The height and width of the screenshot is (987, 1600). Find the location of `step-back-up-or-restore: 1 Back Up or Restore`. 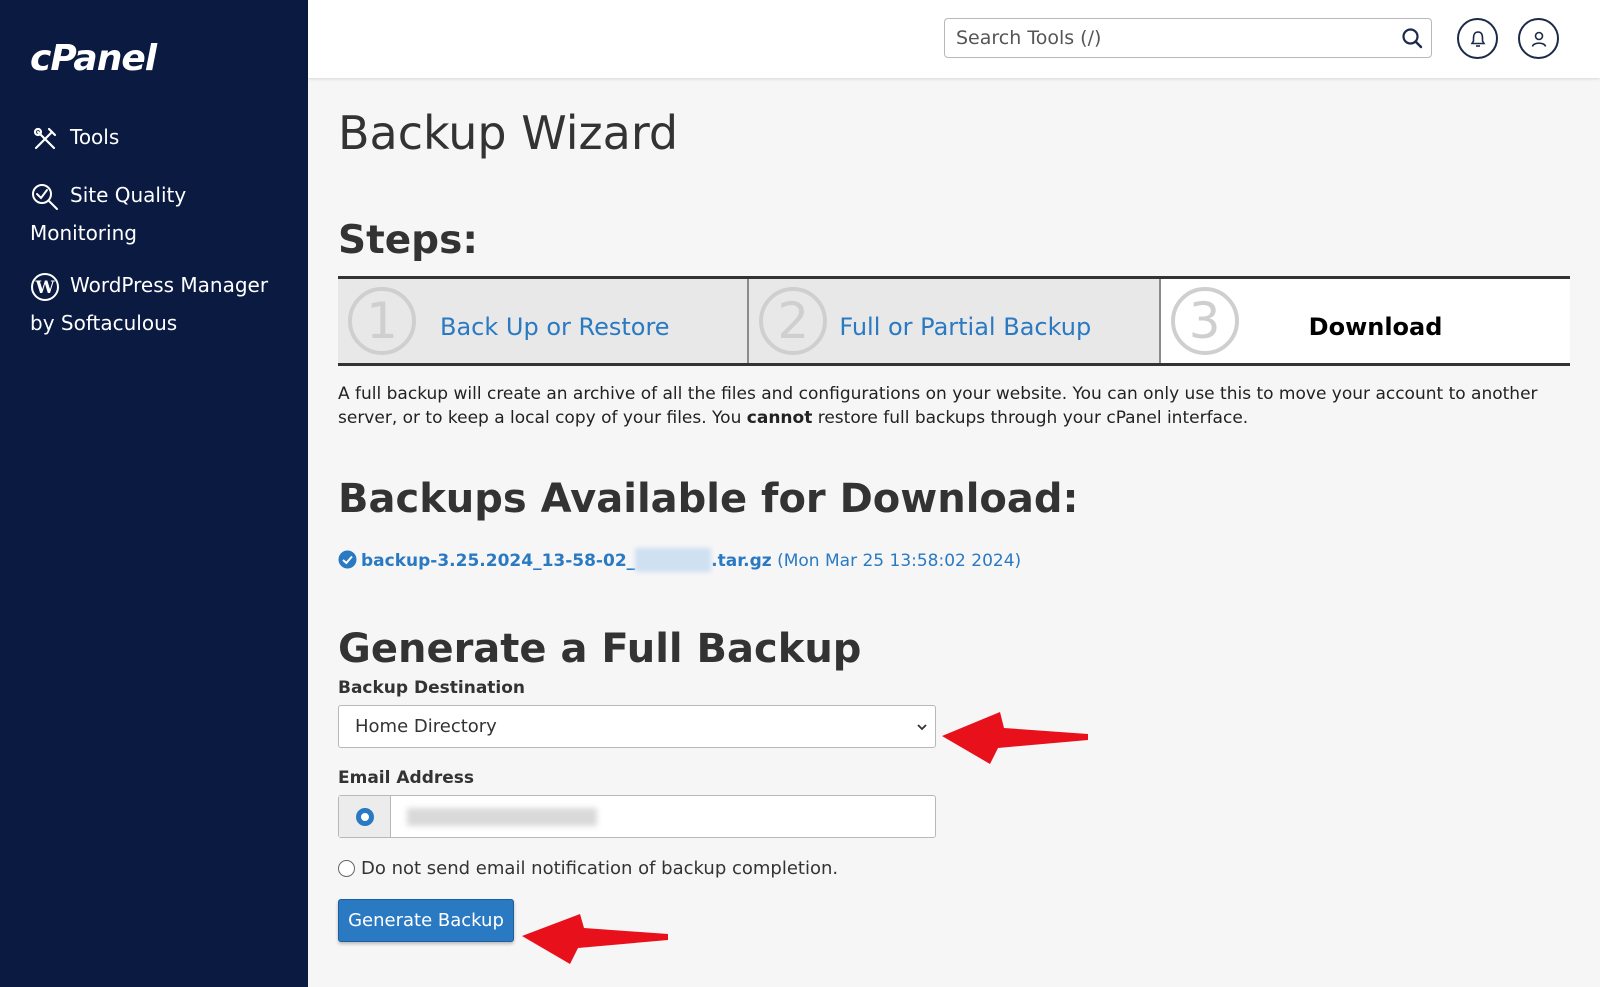

step-back-up-or-restore: 1 Back Up or Restore is located at coordinates (544, 321).